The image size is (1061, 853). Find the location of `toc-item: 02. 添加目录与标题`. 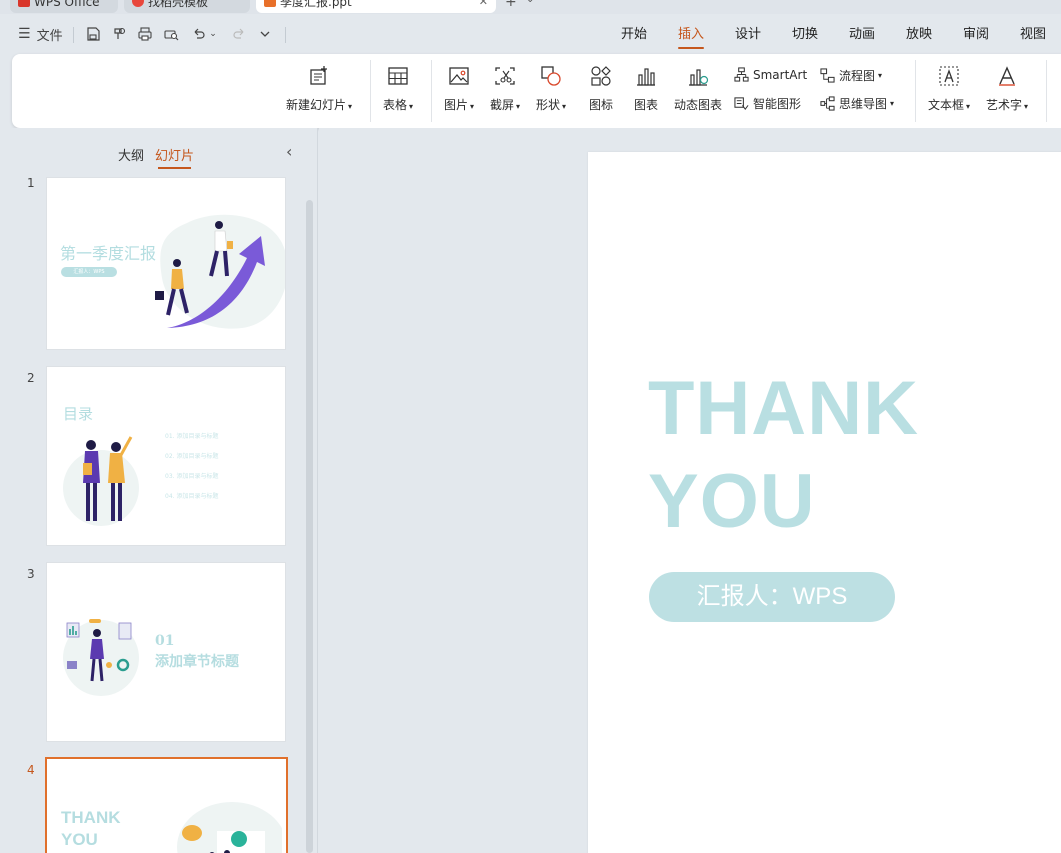

toc-item: 02. 添加目录与标题 is located at coordinates (192, 456).